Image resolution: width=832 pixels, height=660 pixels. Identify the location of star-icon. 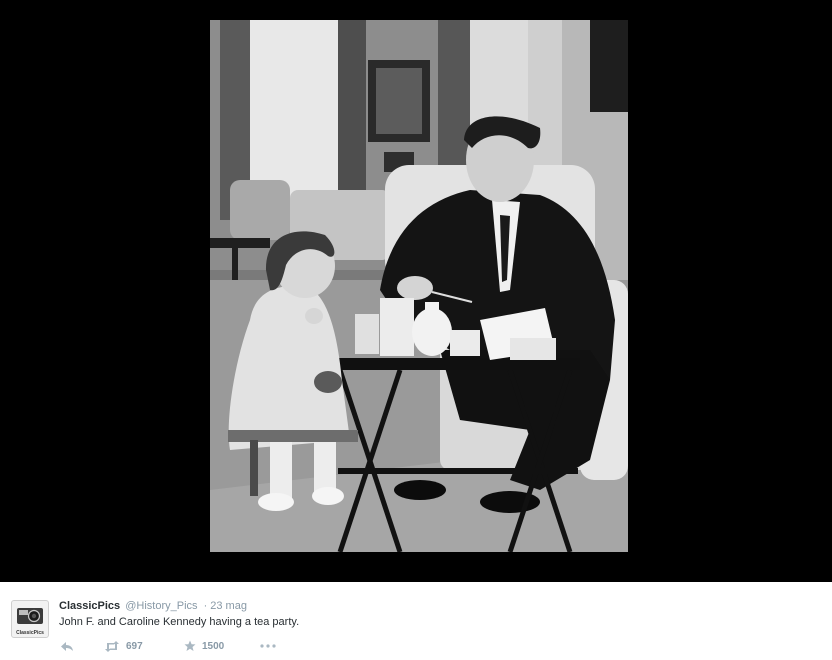
(190, 645).